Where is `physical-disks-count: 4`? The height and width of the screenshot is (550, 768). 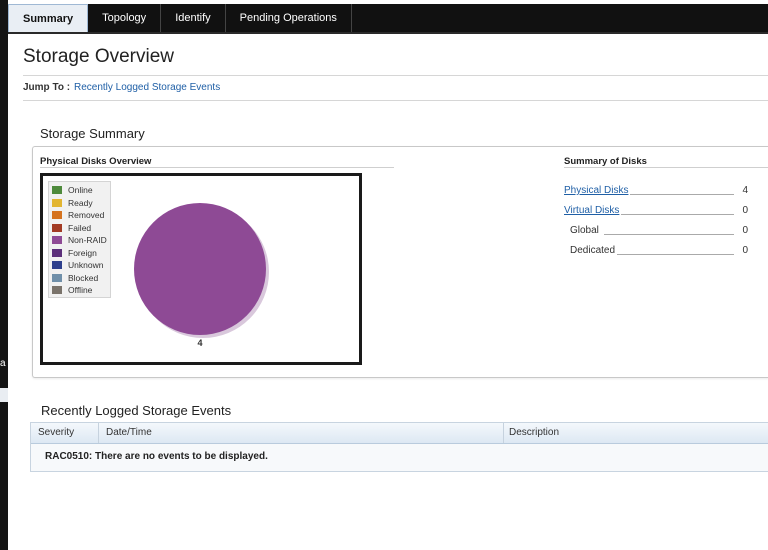 physical-disks-count: 4 is located at coordinates (745, 190).